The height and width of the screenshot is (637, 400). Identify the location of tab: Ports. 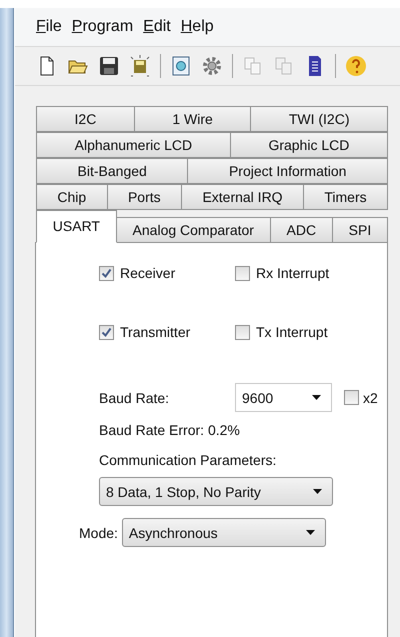
(144, 197).